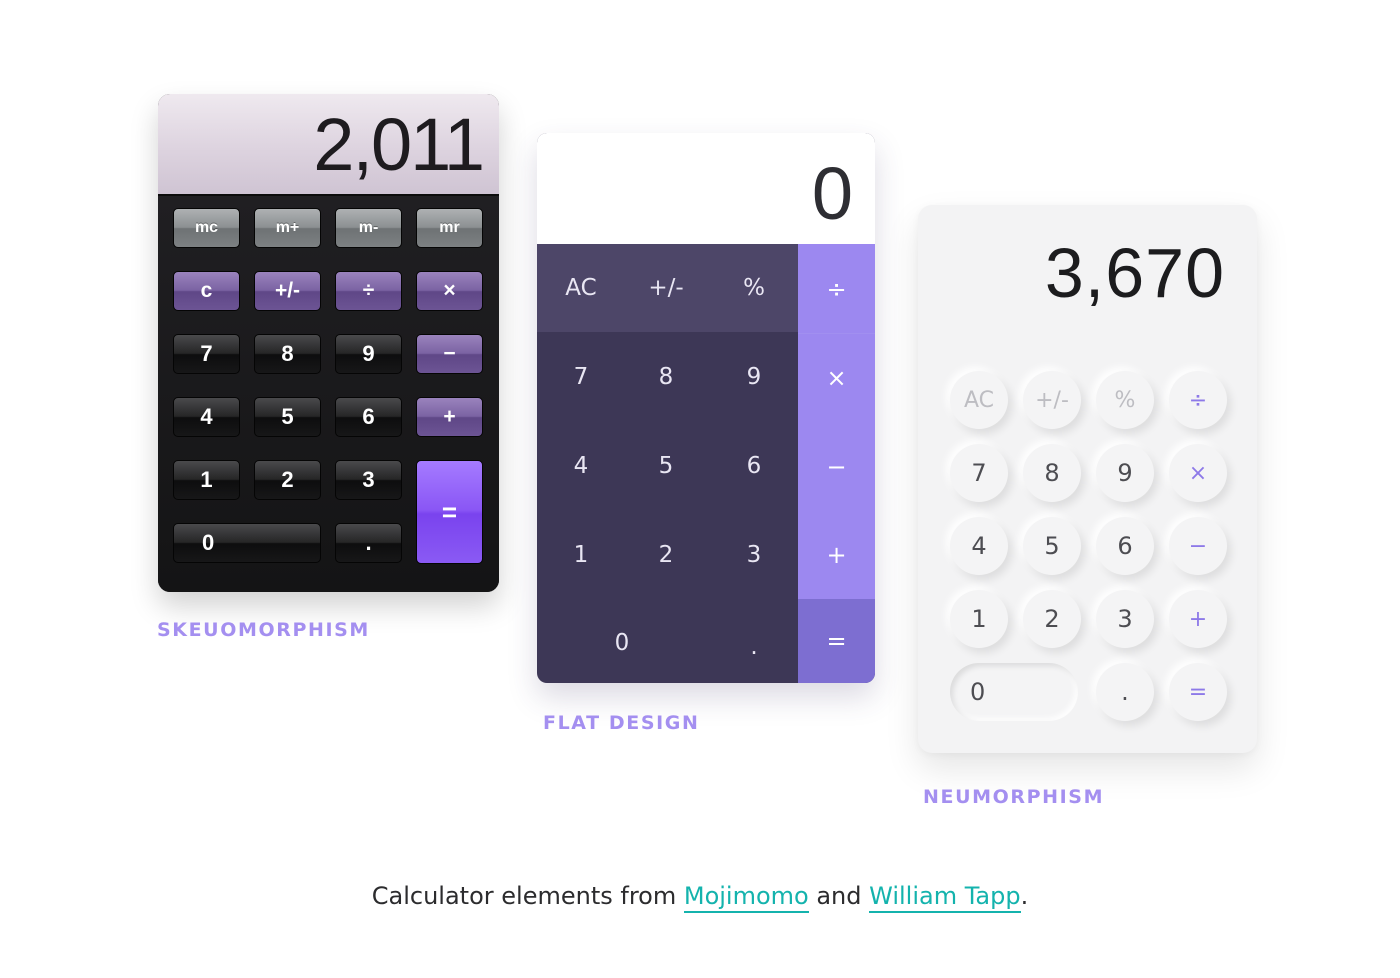  What do you see at coordinates (622, 641) in the screenshot?
I see `flat-key-0: 0` at bounding box center [622, 641].